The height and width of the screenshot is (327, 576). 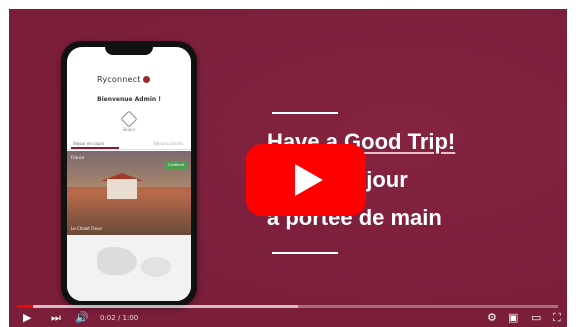 I want to click on play-control-icon: ▶, so click(x=27, y=318).